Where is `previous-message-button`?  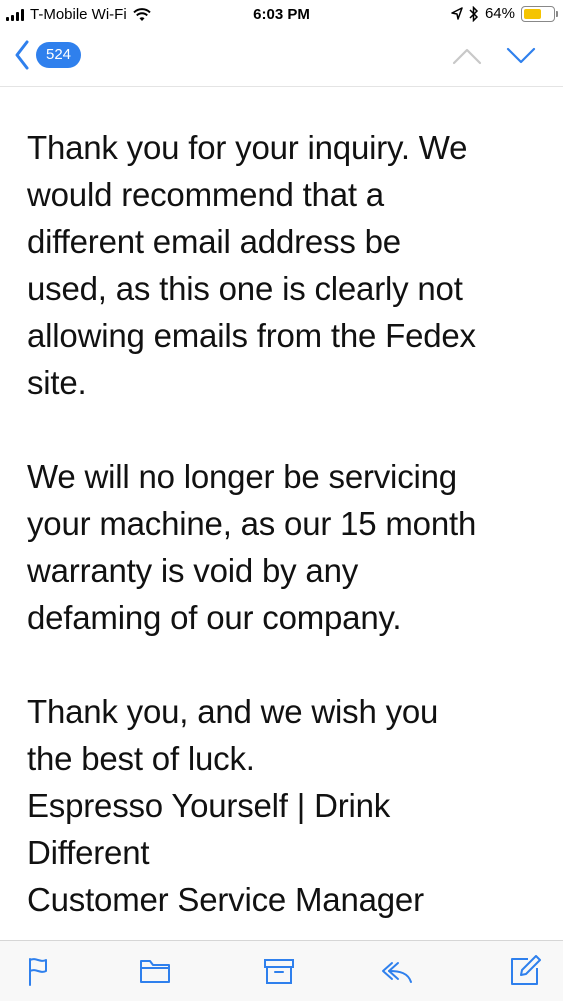 previous-message-button is located at coordinates (467, 56).